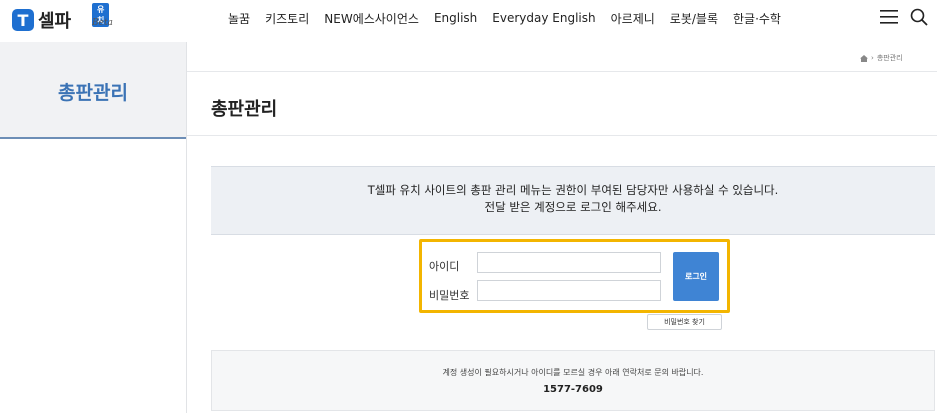  Describe the element at coordinates (239, 18) in the screenshot. I see `nav-item-nolkkum: 놀꿈` at that location.